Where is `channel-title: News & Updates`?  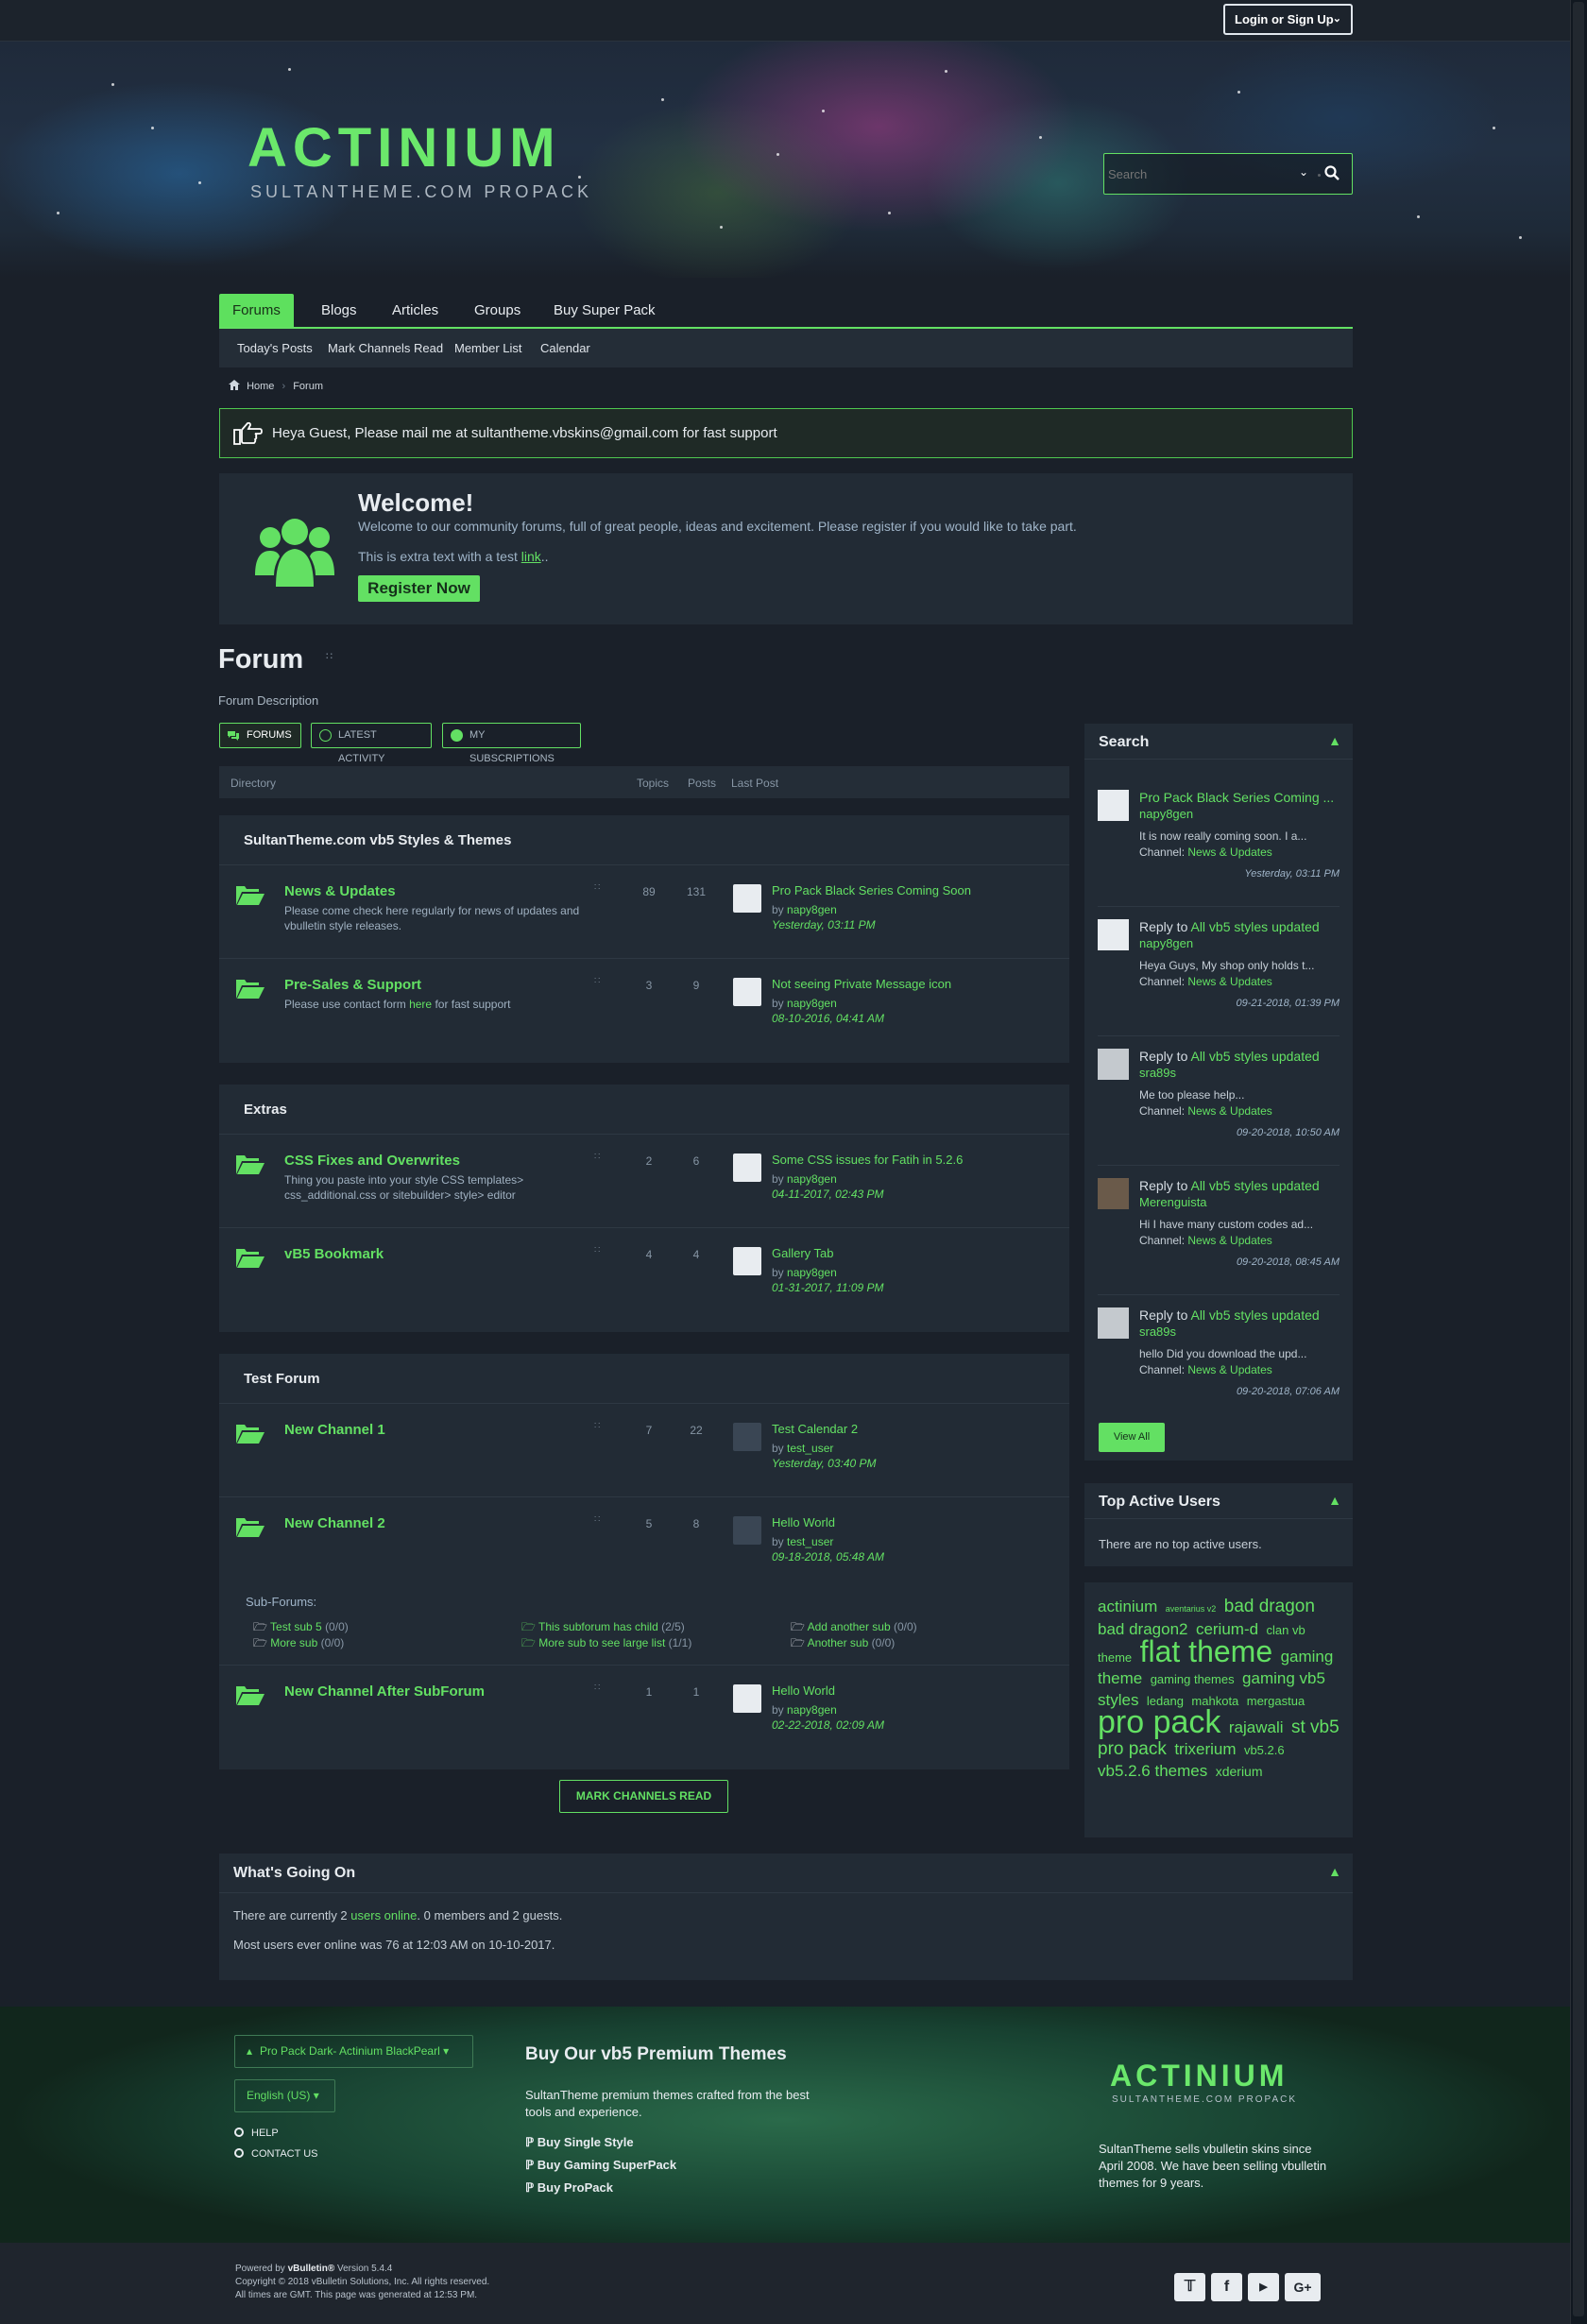 channel-title: News & Updates is located at coordinates (340, 891).